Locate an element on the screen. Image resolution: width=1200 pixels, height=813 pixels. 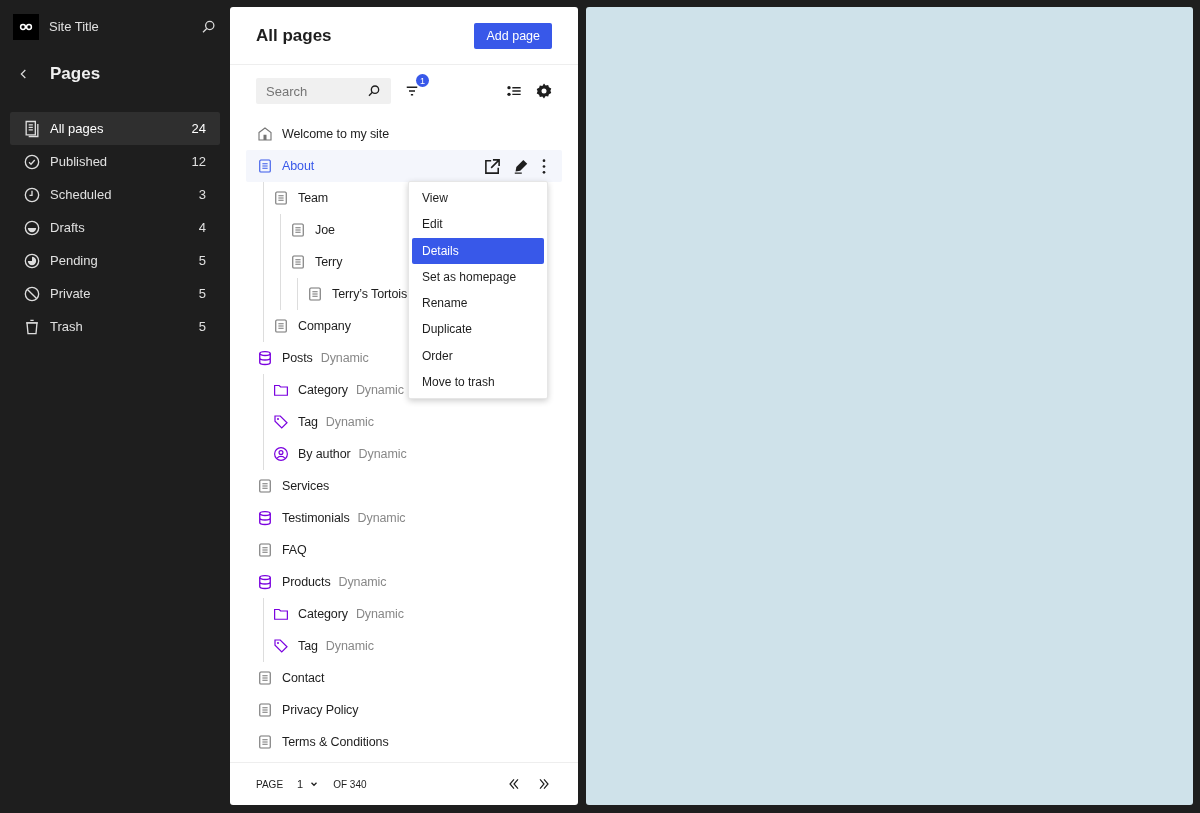
external-link-icon is located at coordinates (492, 166).